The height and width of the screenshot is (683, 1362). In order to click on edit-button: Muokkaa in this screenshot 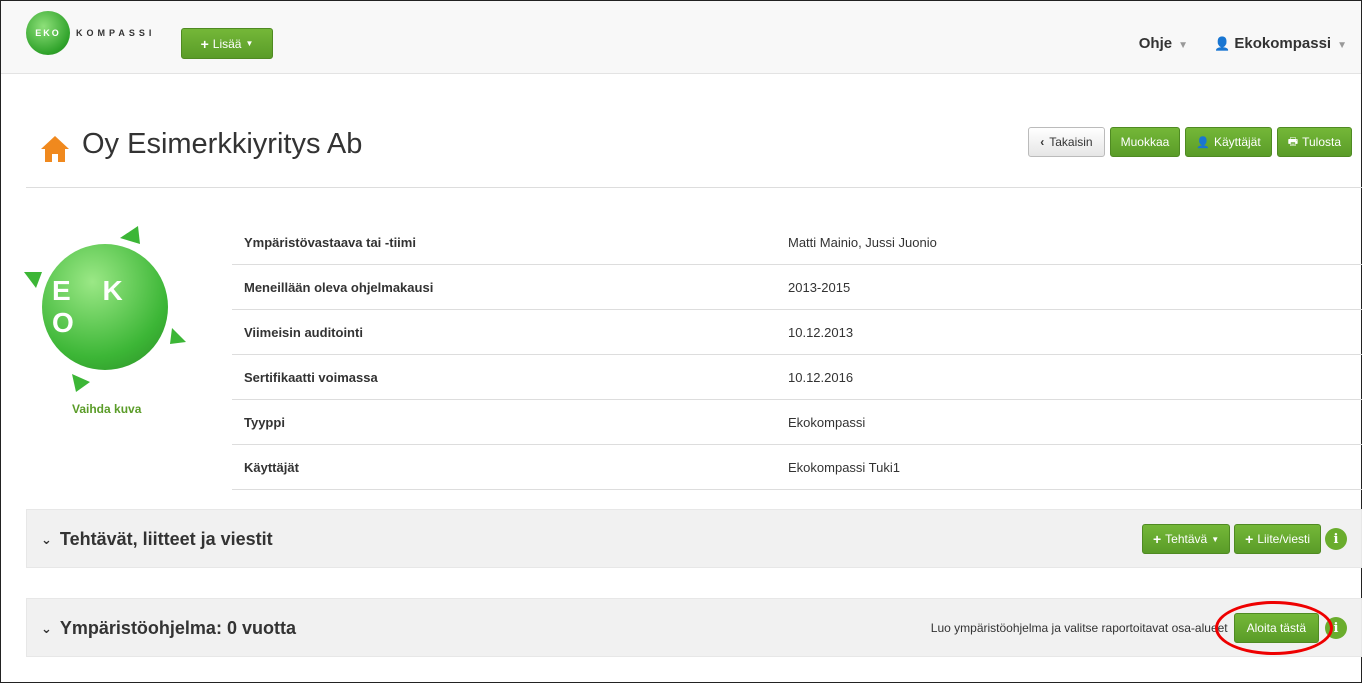, I will do `click(1145, 142)`.